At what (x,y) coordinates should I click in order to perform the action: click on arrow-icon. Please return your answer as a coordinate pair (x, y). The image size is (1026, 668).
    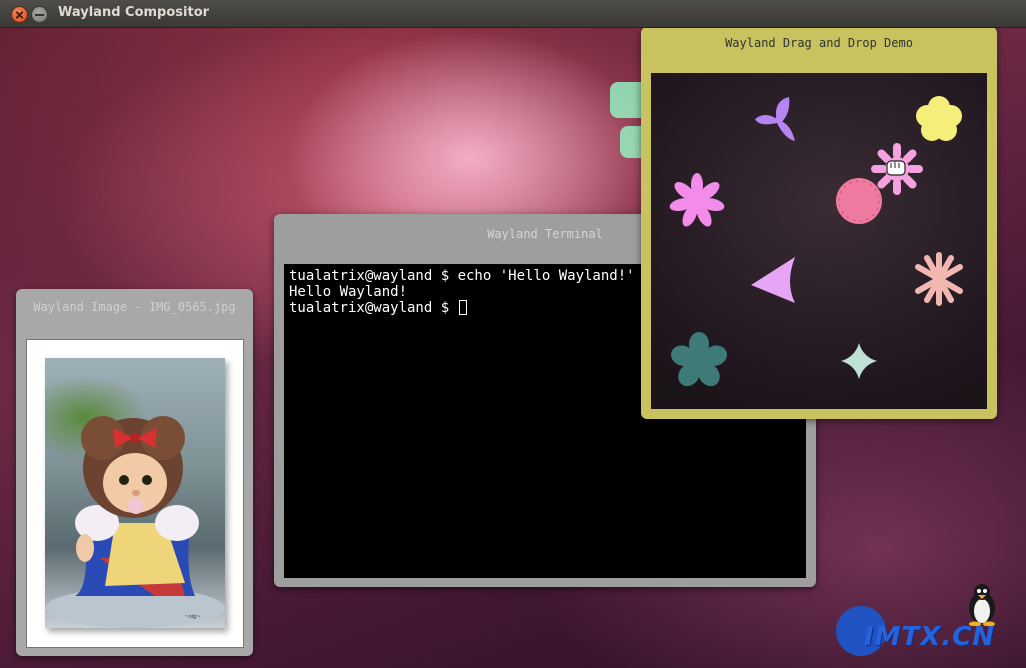
    Looking at the image, I should click on (773, 280).